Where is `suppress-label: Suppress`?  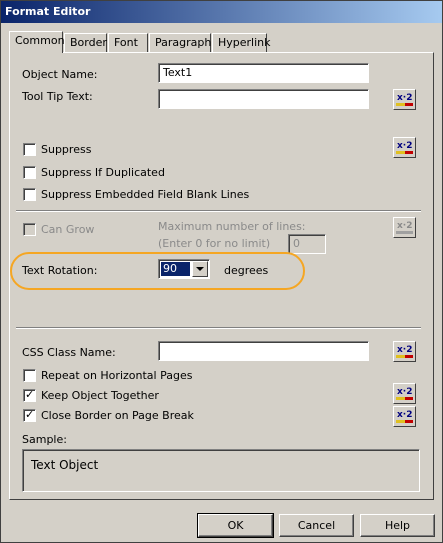
suppress-label: Suppress is located at coordinates (66, 149).